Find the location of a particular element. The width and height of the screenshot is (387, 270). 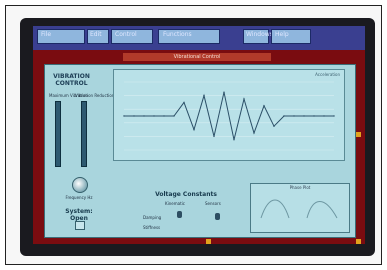

chart-svg is located at coordinates (229, 116).